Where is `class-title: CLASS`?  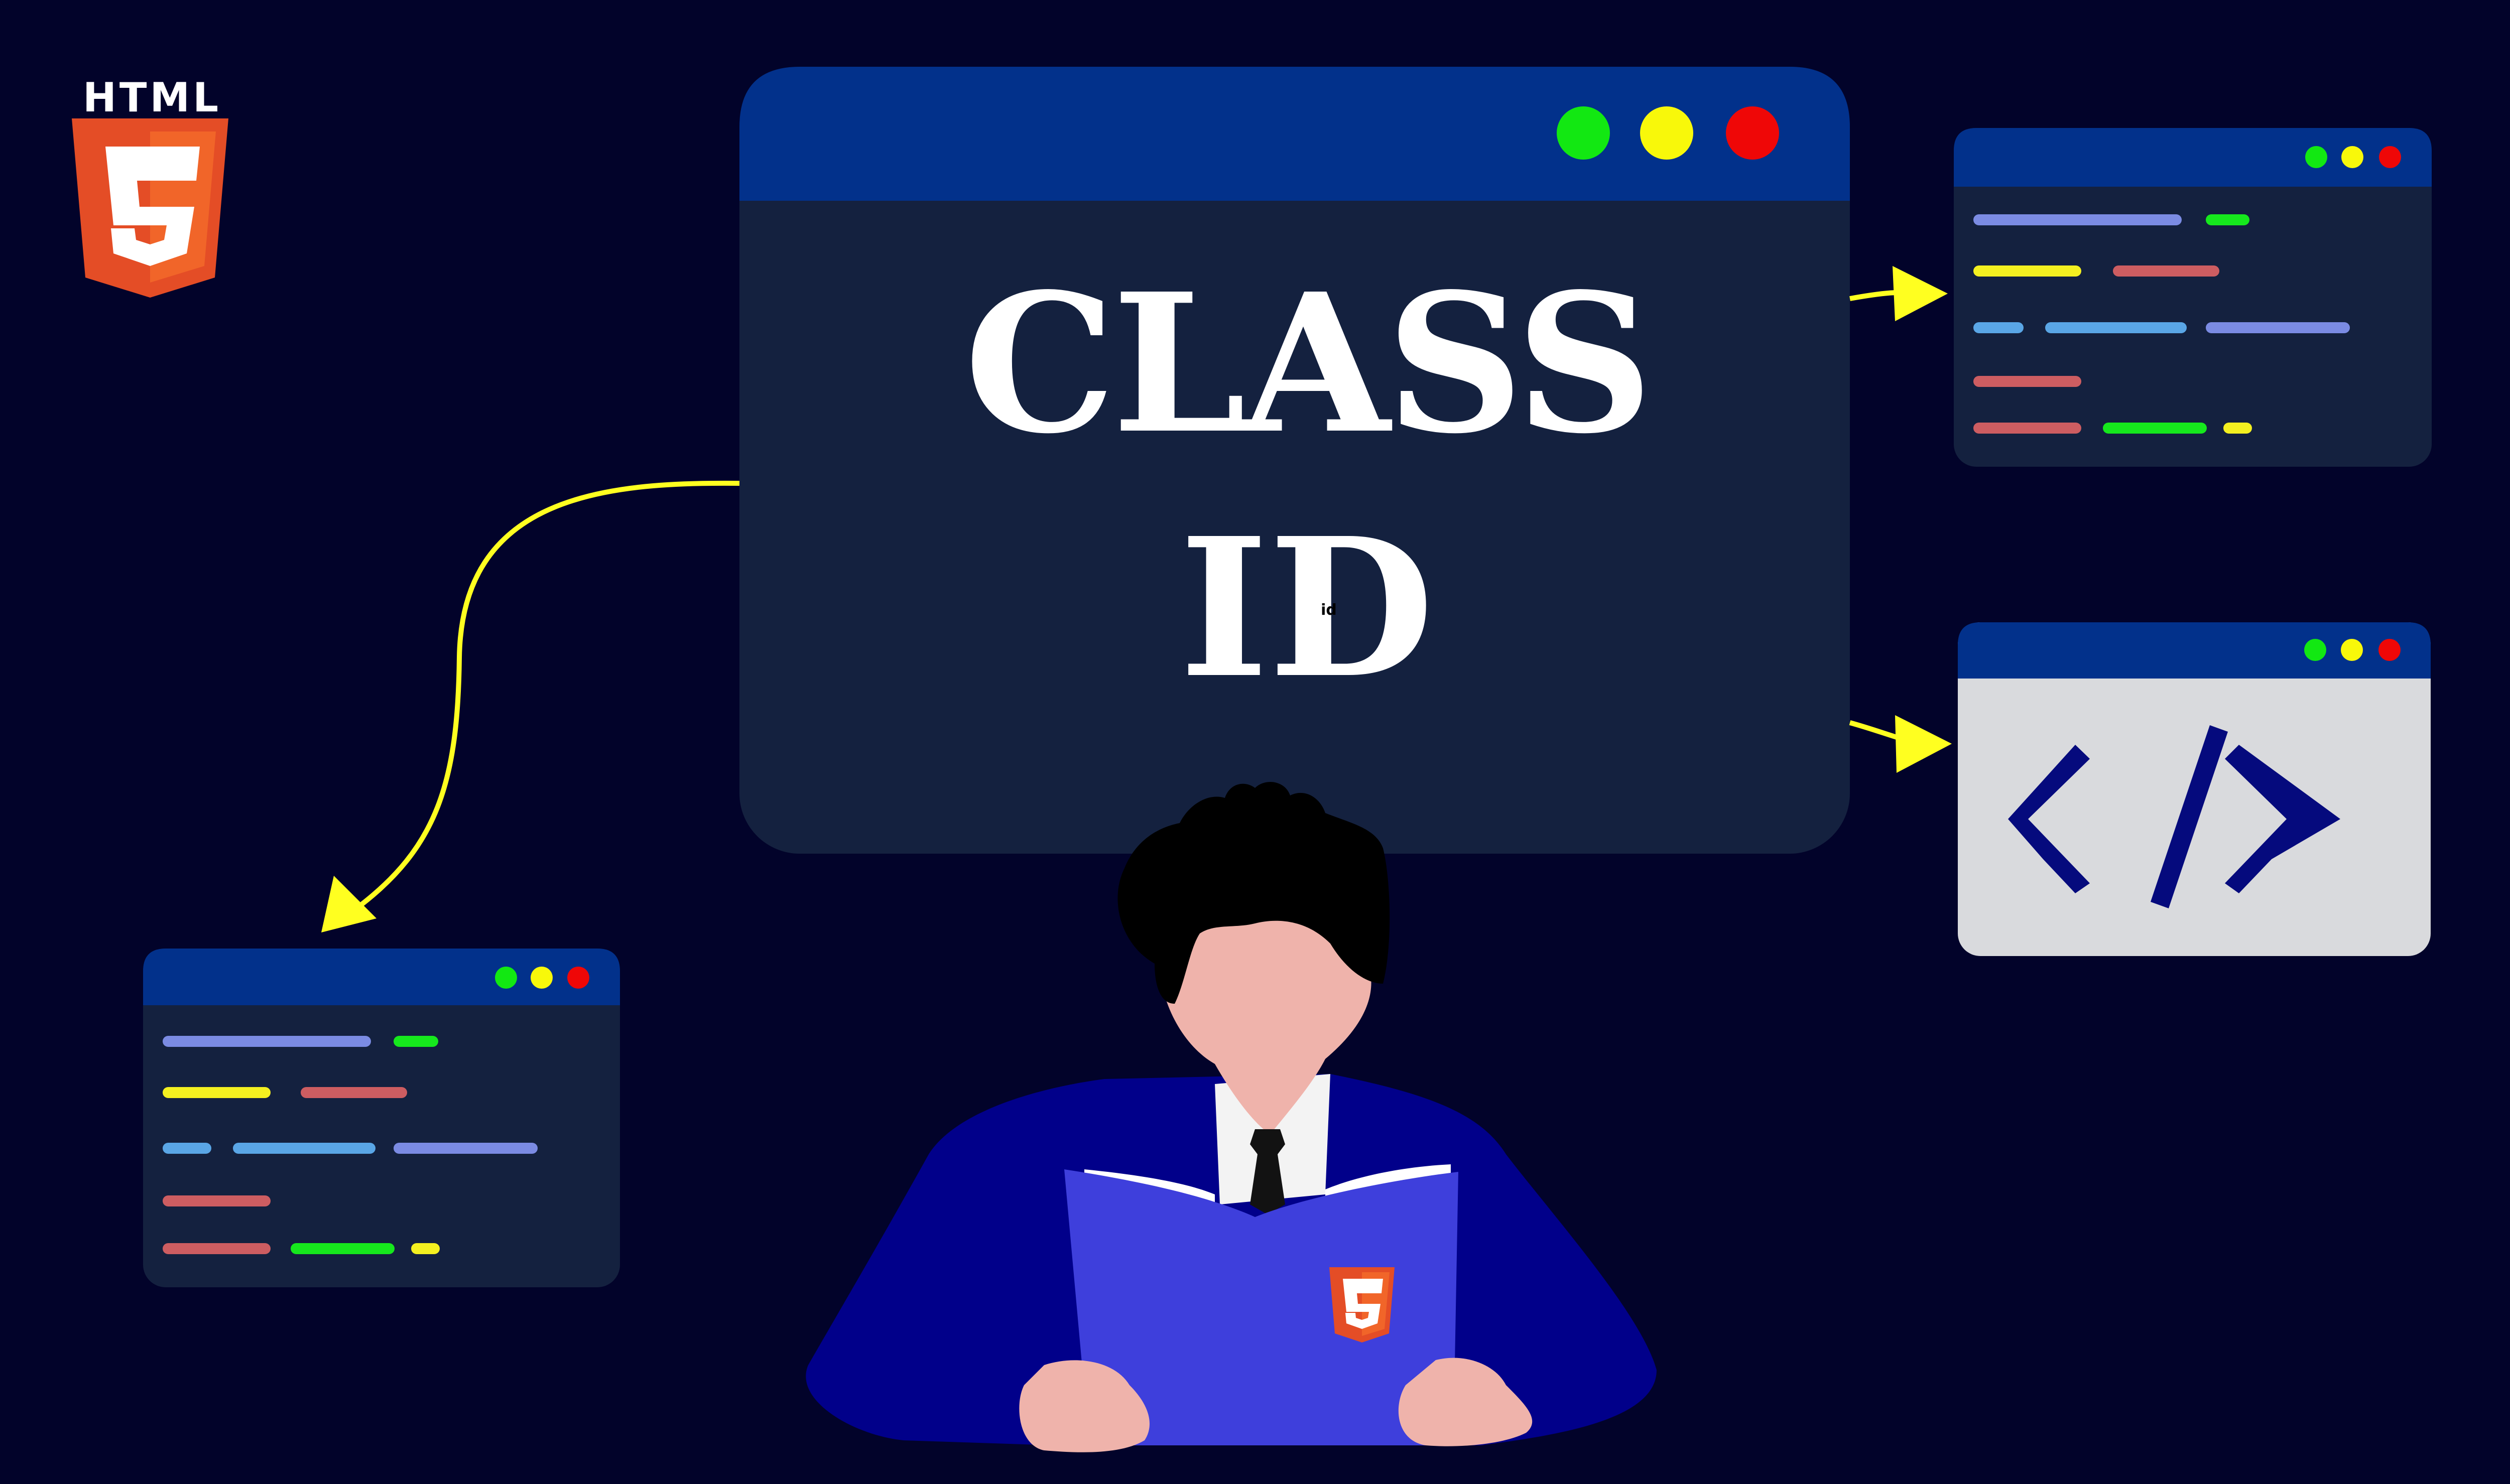
class-title: CLASS is located at coordinates (1307, 363).